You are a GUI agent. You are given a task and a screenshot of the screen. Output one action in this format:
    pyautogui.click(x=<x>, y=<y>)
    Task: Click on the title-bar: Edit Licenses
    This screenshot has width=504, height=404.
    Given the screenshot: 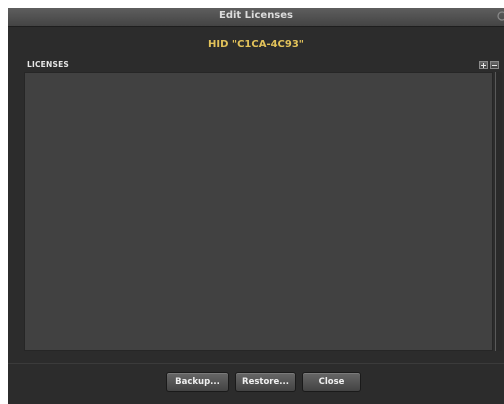 What is the action you would take?
    pyautogui.click(x=256, y=17)
    